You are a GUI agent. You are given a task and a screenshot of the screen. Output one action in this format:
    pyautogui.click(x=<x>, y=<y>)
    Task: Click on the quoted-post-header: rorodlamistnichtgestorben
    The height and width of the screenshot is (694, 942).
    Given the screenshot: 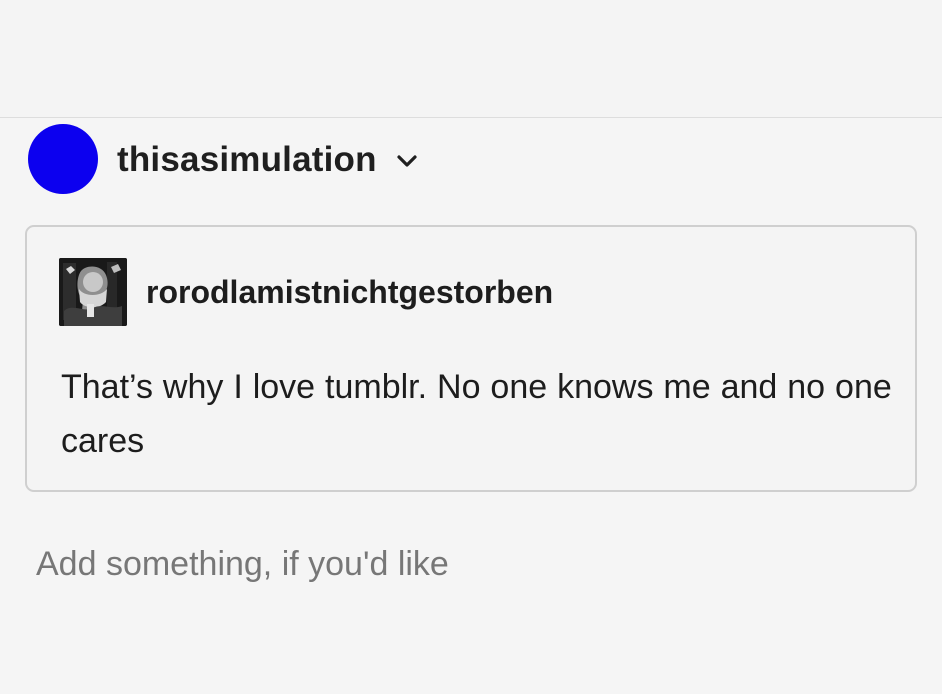 What is the action you would take?
    pyautogui.click(x=306, y=292)
    